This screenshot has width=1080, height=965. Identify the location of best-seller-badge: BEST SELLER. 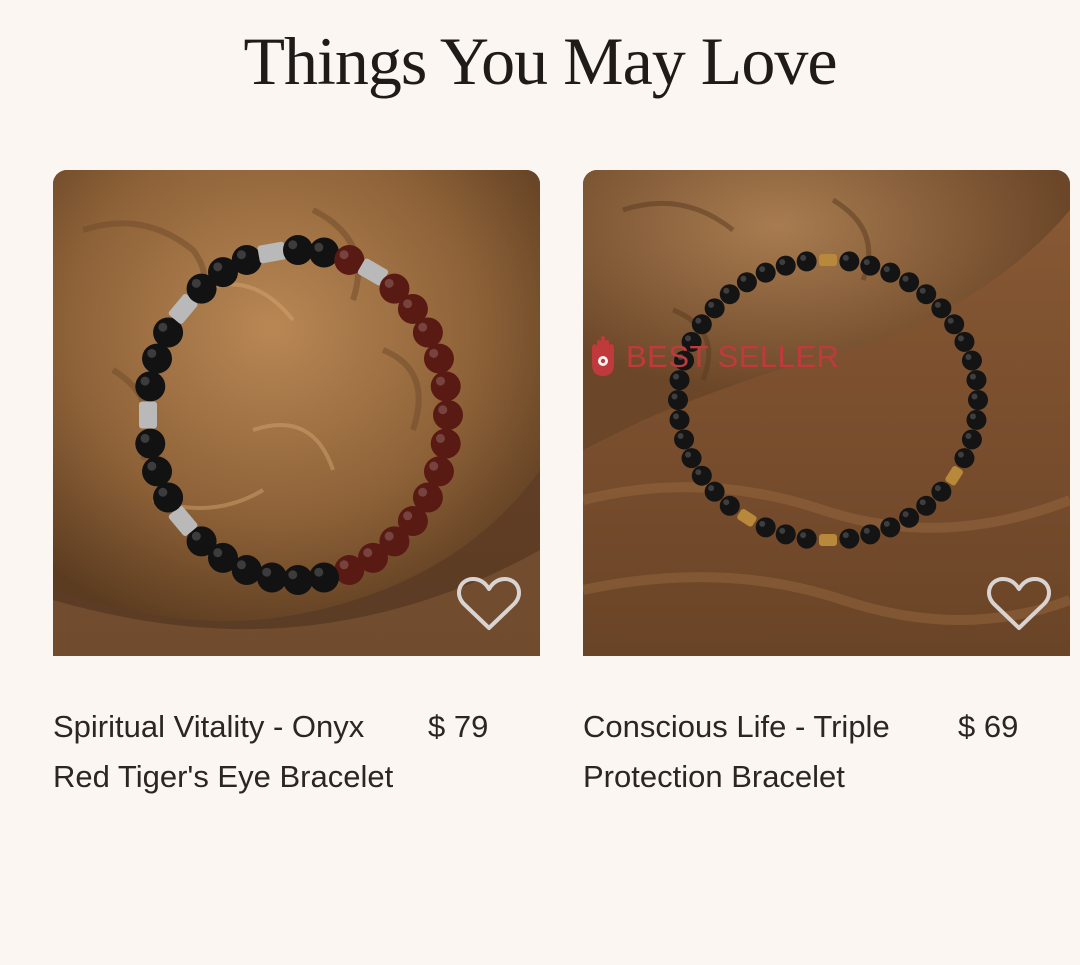
(713, 357).